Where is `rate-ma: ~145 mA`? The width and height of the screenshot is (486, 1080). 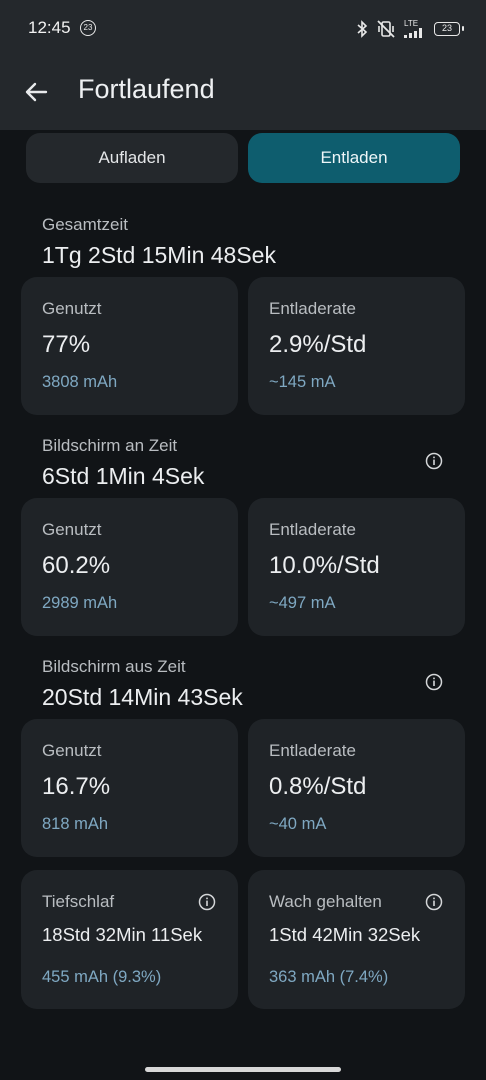 rate-ma: ~145 mA is located at coordinates (302, 382).